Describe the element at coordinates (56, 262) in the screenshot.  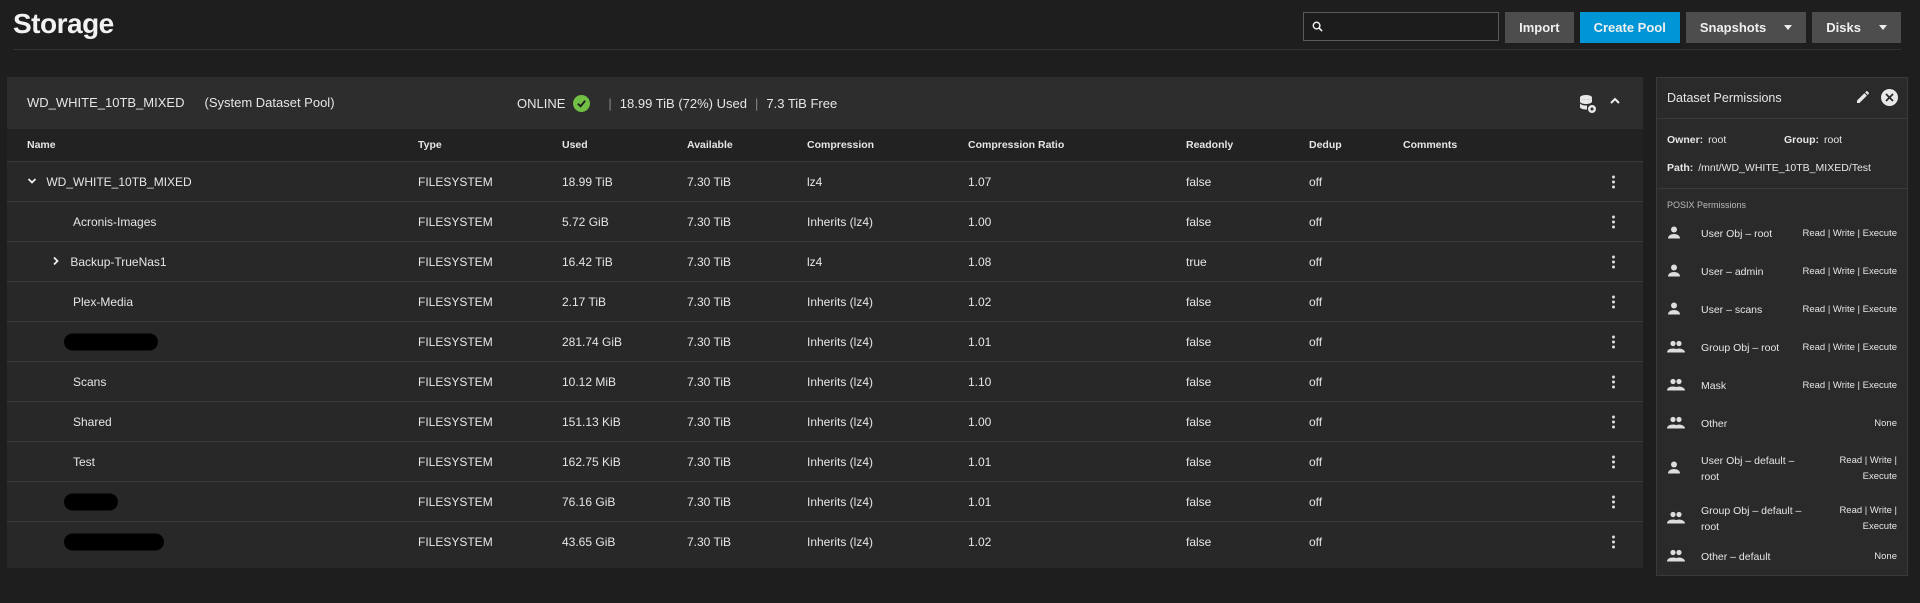
I see `chevron-right-icon` at that location.